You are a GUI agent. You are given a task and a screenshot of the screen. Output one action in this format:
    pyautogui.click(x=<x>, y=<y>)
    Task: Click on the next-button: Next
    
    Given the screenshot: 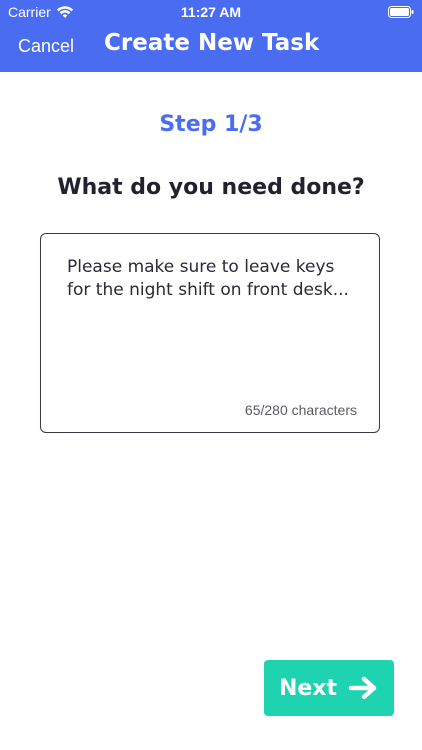 What is the action you would take?
    pyautogui.click(x=329, y=688)
    